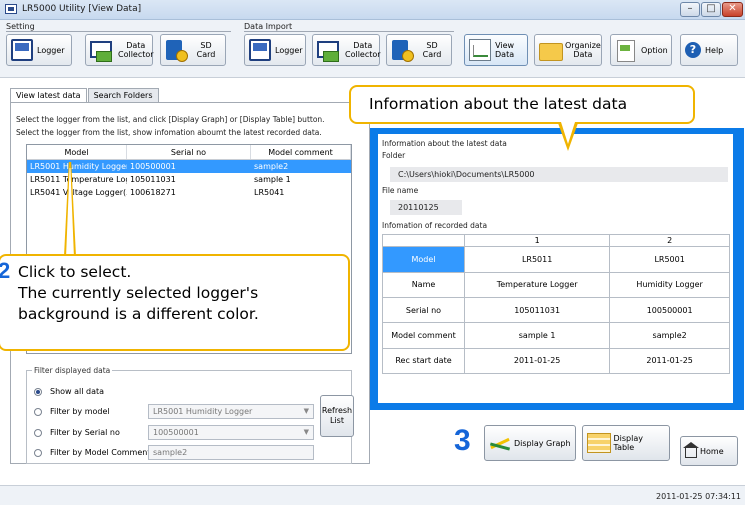  Describe the element at coordinates (556, 335) in the screenshot. I see `table-row: Model comment sample 1 sample2` at that location.